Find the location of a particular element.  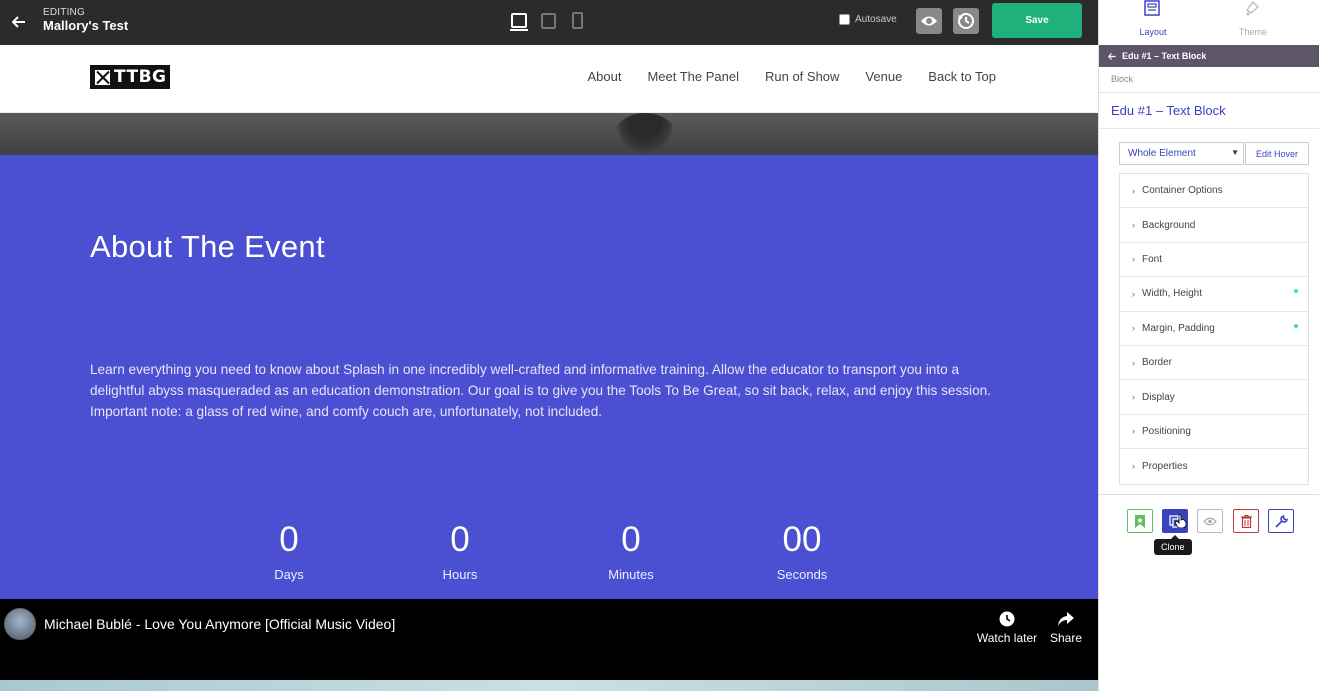

section-label: Positioning is located at coordinates (1166, 431).